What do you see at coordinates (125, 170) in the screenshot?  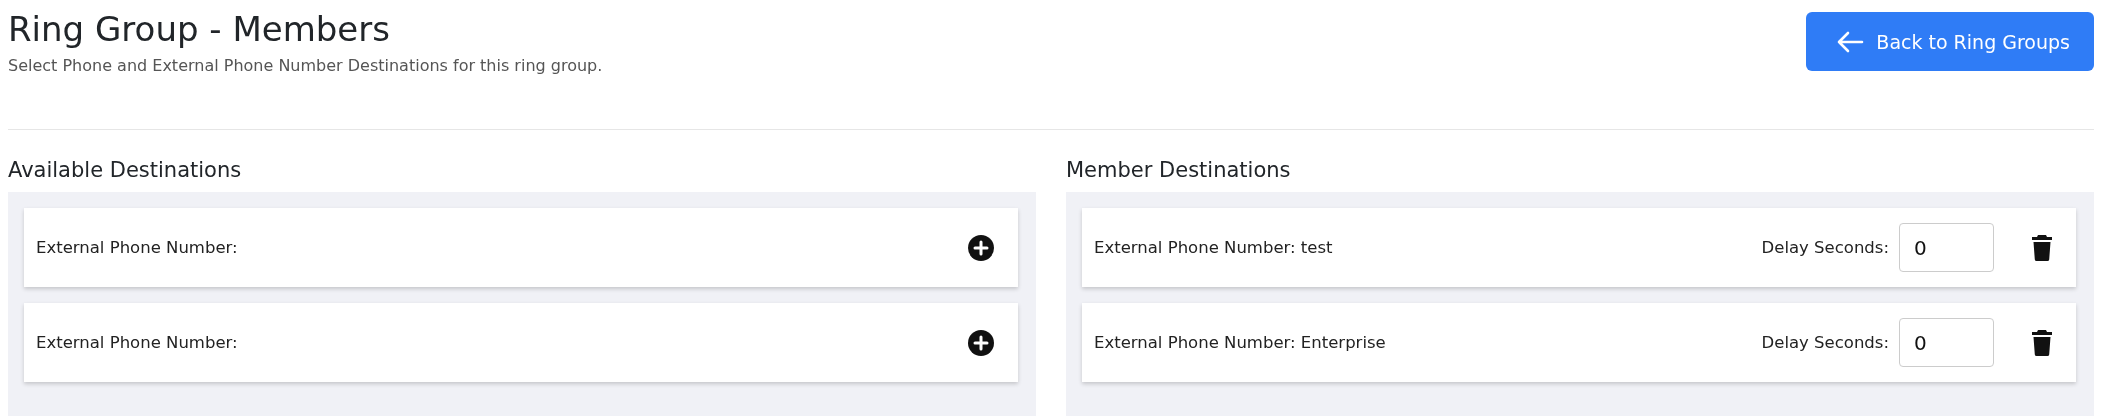 I see `section-heading: Available Destinations` at bounding box center [125, 170].